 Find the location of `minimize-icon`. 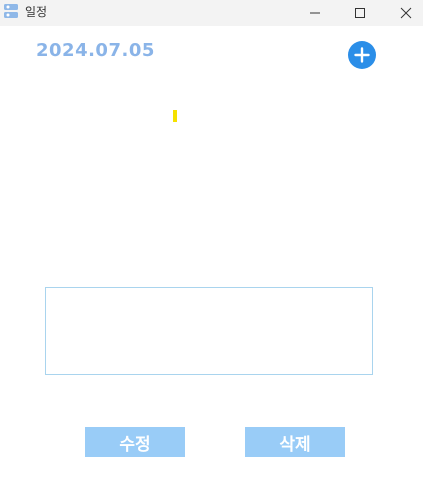

minimize-icon is located at coordinates (315, 13).